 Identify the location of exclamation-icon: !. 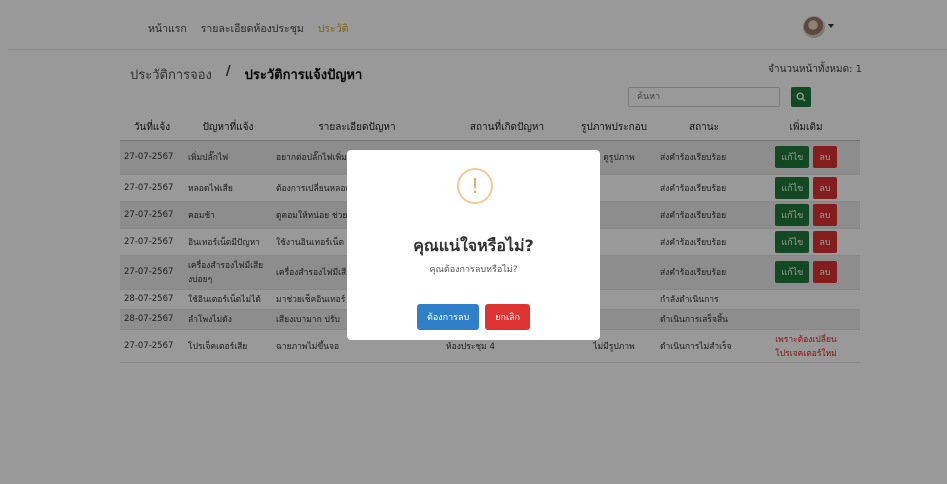
(475, 186).